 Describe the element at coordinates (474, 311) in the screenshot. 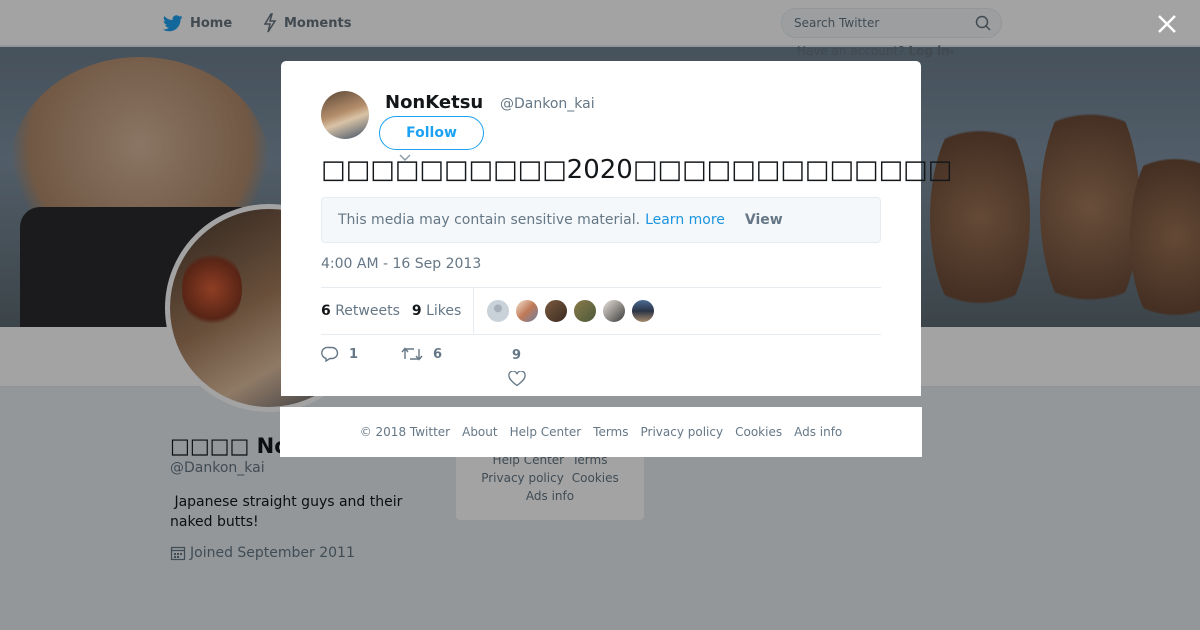

I see `stats-divider` at that location.